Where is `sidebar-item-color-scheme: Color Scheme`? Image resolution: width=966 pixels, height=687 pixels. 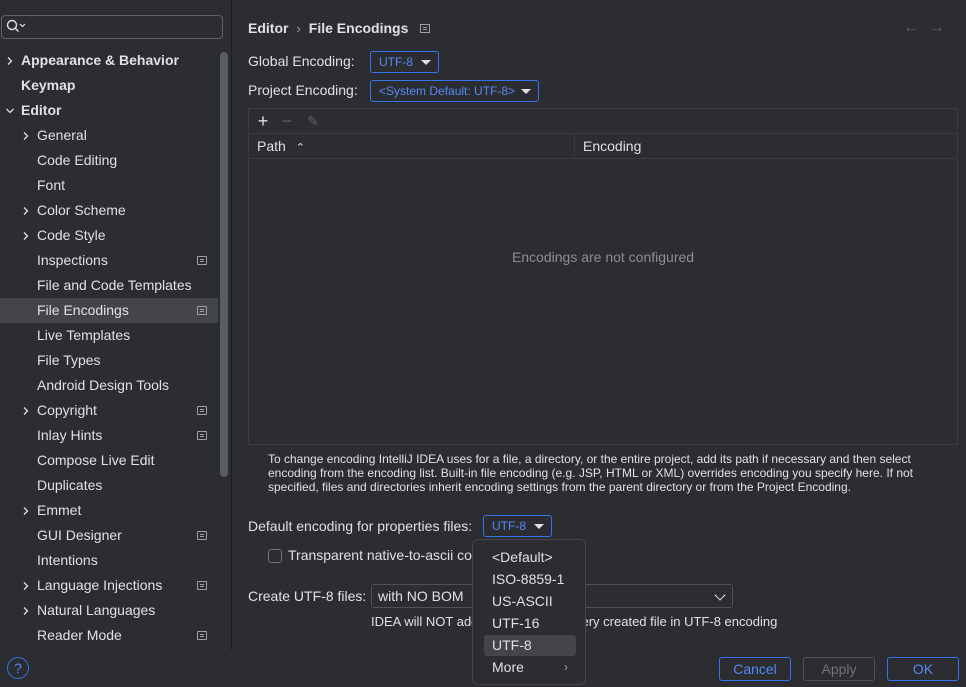
sidebar-item-color-scheme: Color Scheme is located at coordinates (109, 210).